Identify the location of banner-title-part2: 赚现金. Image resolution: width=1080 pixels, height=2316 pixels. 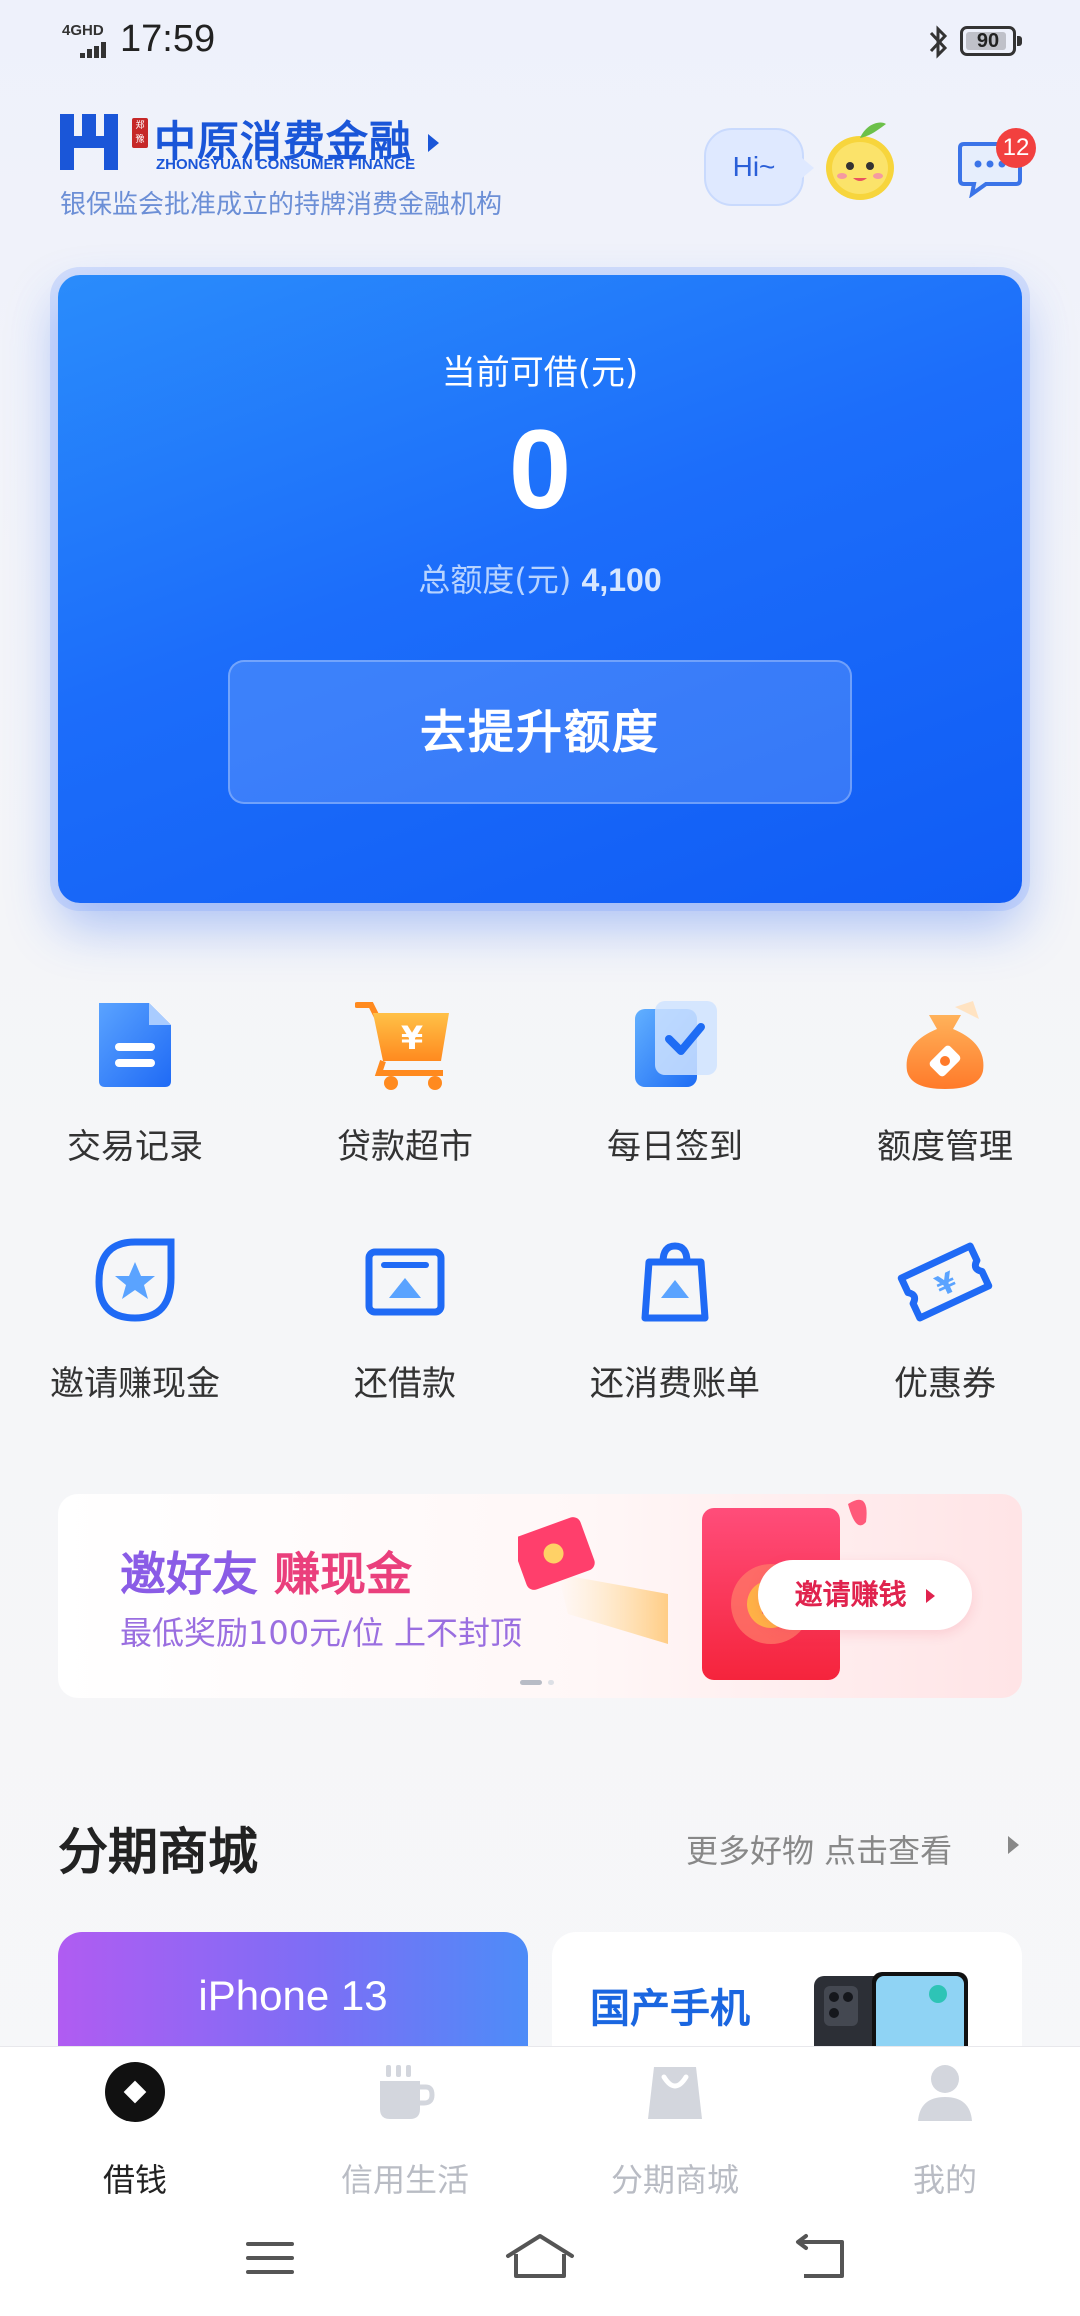
(343, 1574).